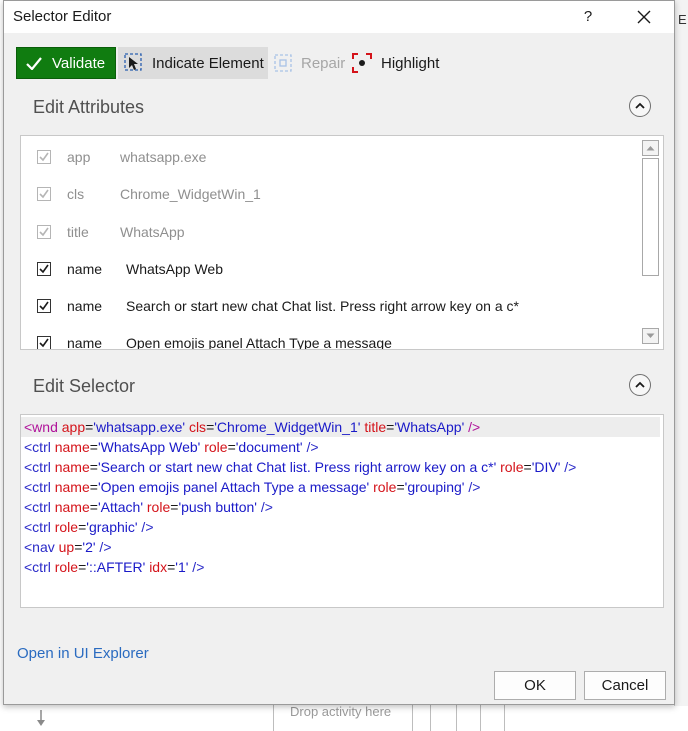 This screenshot has height=731, width=688. I want to click on repair-button: Repair, so click(309, 63).